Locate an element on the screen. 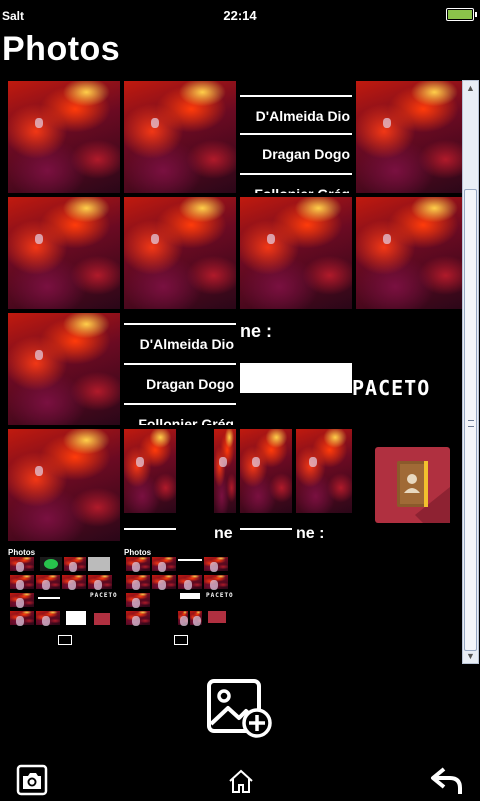 Image resolution: width=480 pixels, height=801 pixels. back-button is located at coordinates (447, 781).